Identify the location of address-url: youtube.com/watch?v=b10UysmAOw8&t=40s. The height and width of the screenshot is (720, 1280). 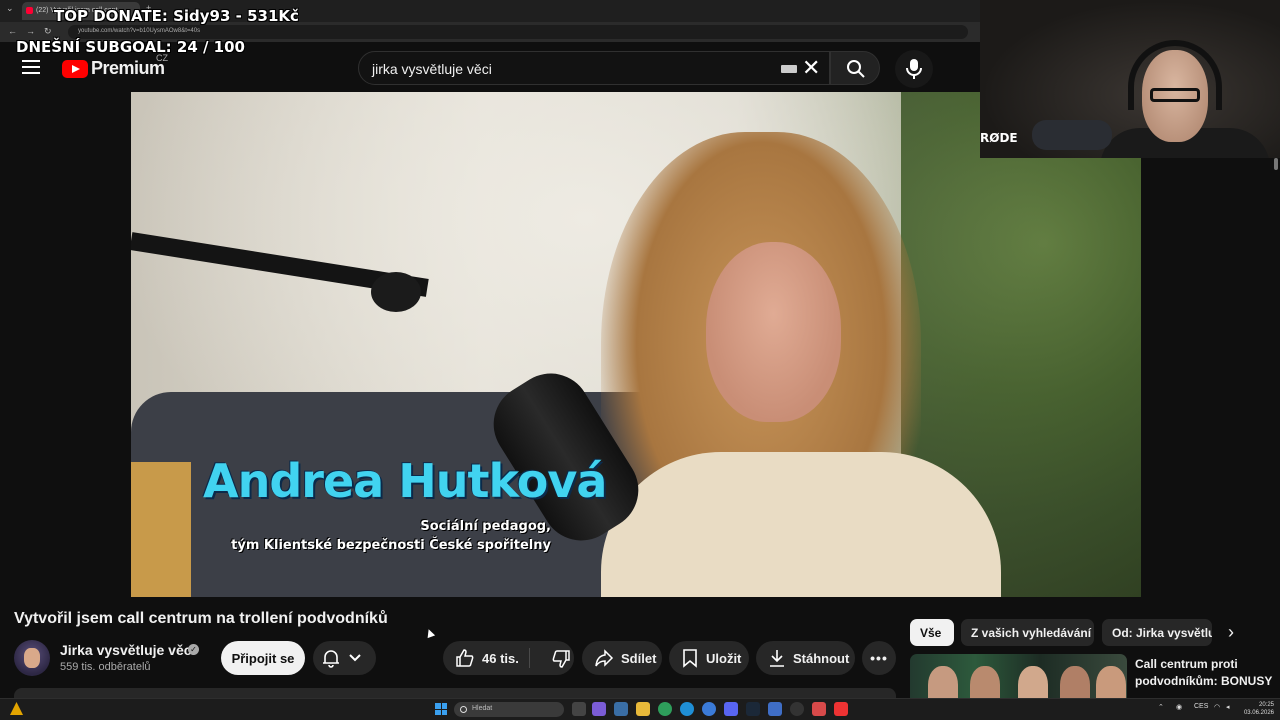
(139, 31).